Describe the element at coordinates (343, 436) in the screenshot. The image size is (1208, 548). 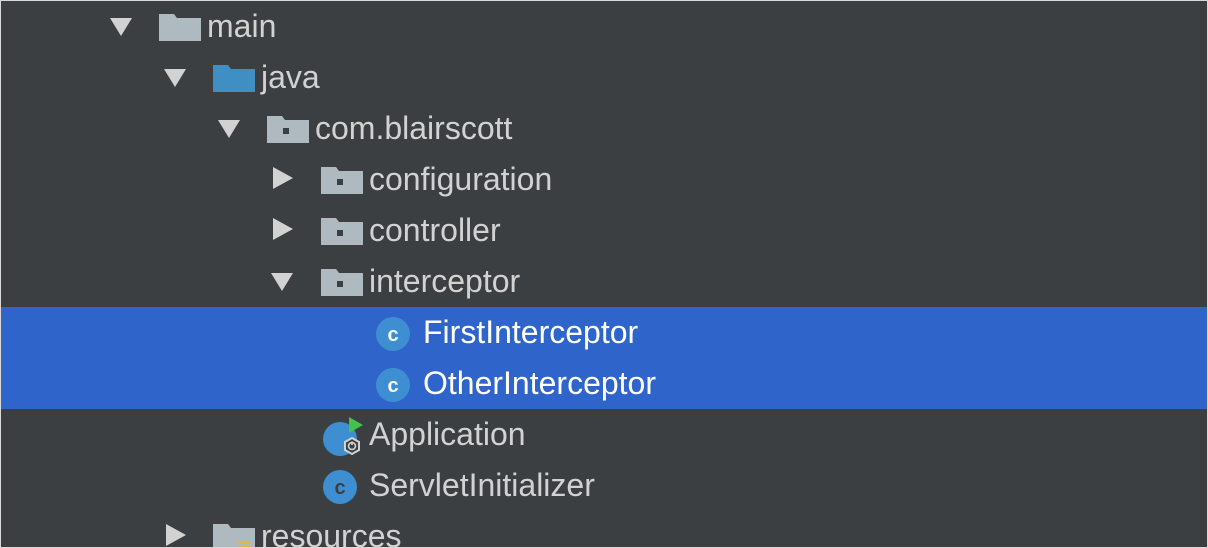
I see `spring-boot-class-icon` at that location.